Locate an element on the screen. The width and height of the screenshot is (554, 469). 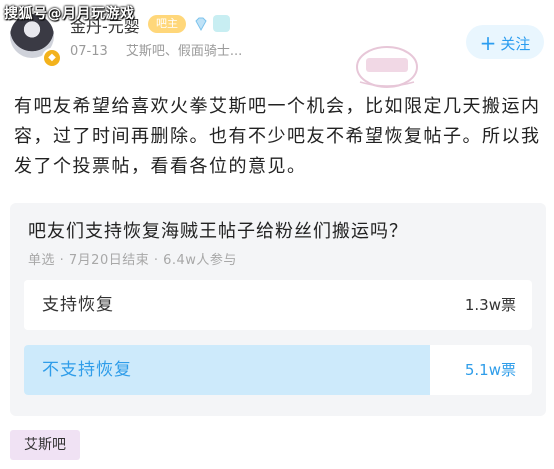
poll-option-label: 支持恢复 is located at coordinates (78, 305).